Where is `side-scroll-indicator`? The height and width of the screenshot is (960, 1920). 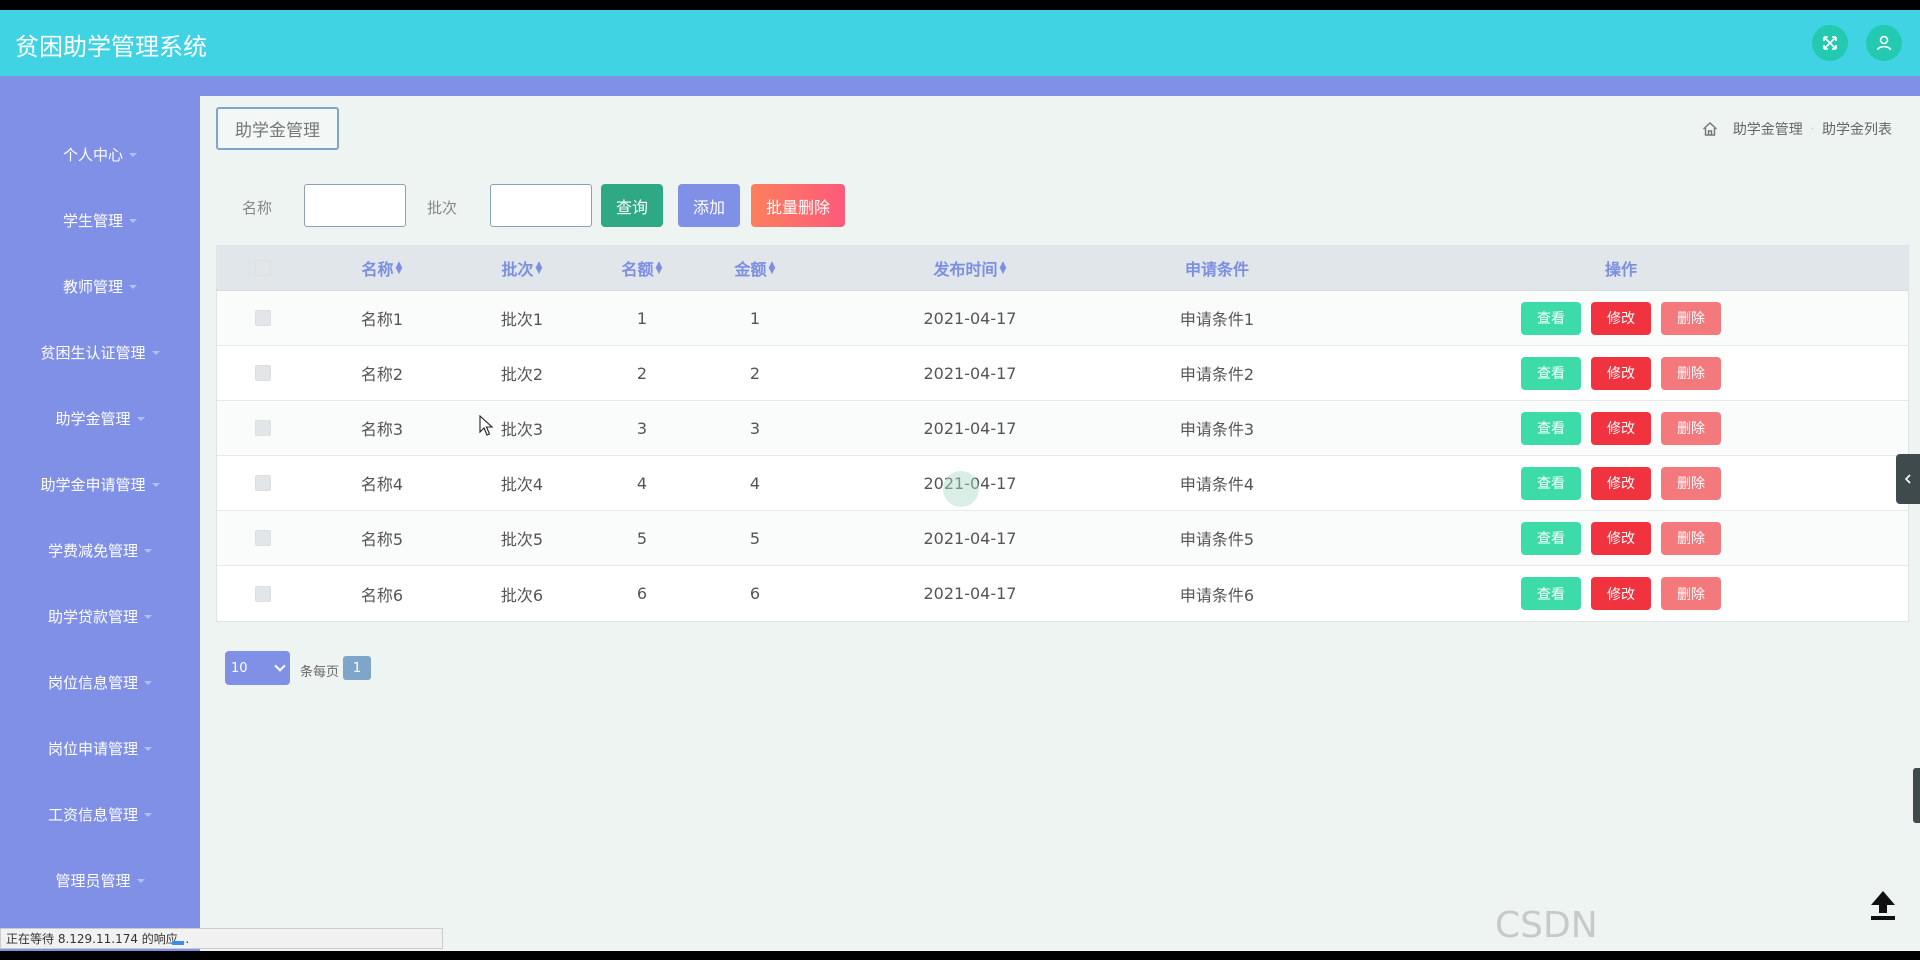
side-scroll-indicator is located at coordinates (1916, 795).